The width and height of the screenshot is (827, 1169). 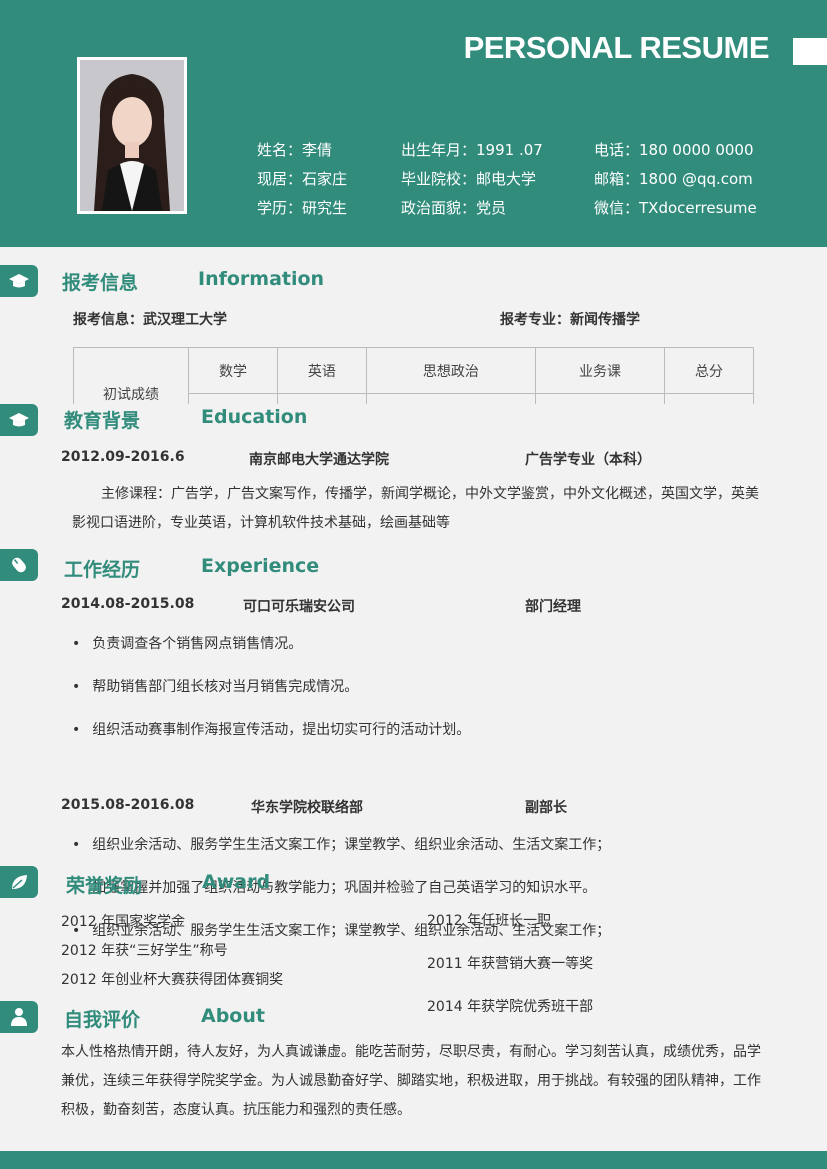 I want to click on job1-company: 可口可乐瑞安公司, so click(x=299, y=607).